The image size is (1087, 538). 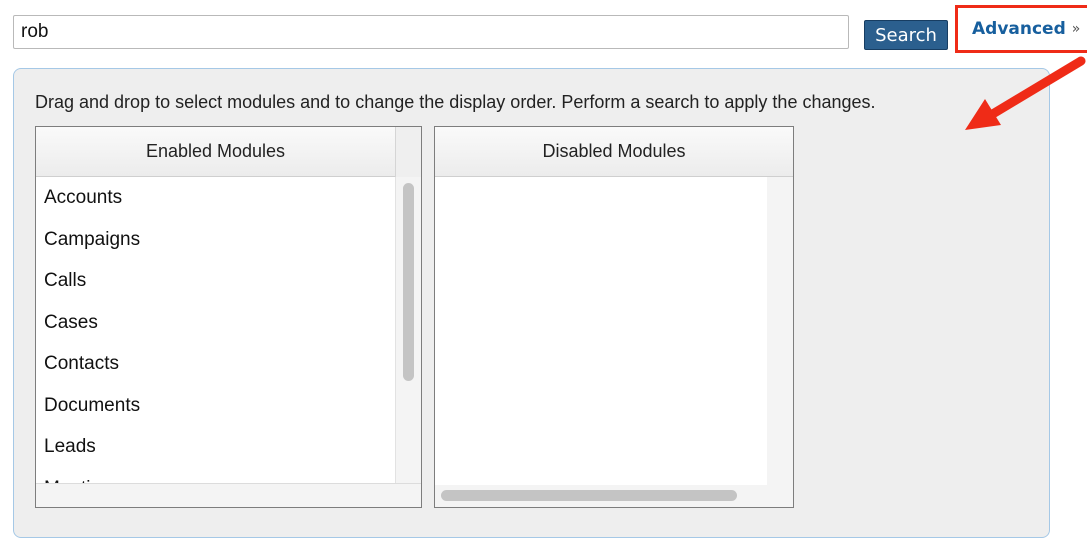 I want to click on list-item: Accounts, so click(x=216, y=198).